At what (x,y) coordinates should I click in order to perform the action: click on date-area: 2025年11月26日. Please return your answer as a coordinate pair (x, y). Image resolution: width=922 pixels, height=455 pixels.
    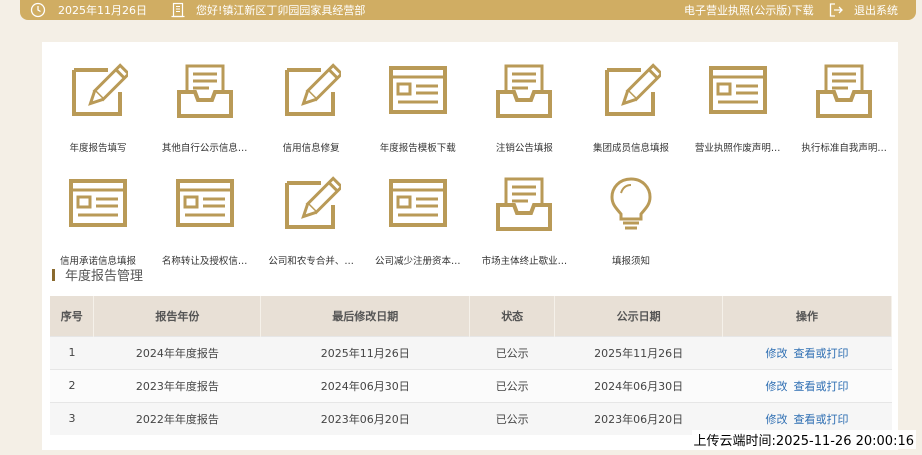
    Looking at the image, I should click on (88, 10).